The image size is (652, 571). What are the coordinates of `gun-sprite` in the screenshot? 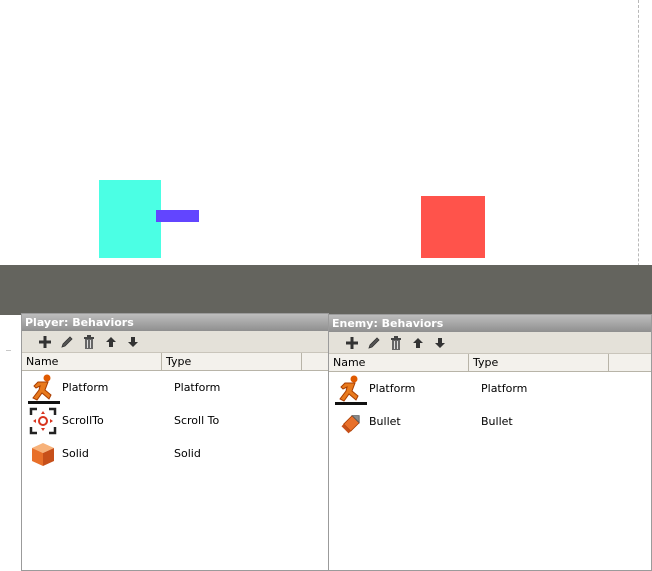 It's located at (177, 216).